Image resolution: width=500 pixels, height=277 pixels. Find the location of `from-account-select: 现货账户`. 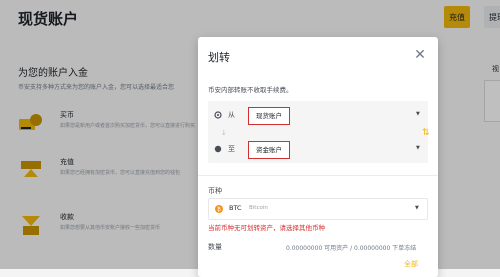

from-account-select: 现货账户 is located at coordinates (269, 116).